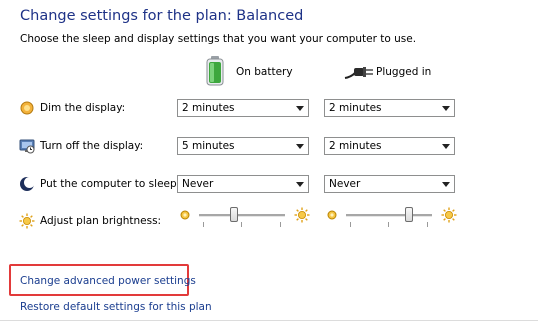  What do you see at coordinates (355, 146) in the screenshot?
I see `display-off-plugged-value: 2 minutes` at bounding box center [355, 146].